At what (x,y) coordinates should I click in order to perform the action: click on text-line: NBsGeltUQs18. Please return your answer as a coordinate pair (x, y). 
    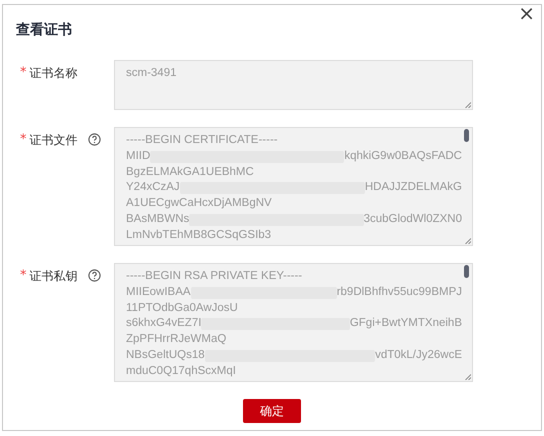
    Looking at the image, I should click on (165, 355).